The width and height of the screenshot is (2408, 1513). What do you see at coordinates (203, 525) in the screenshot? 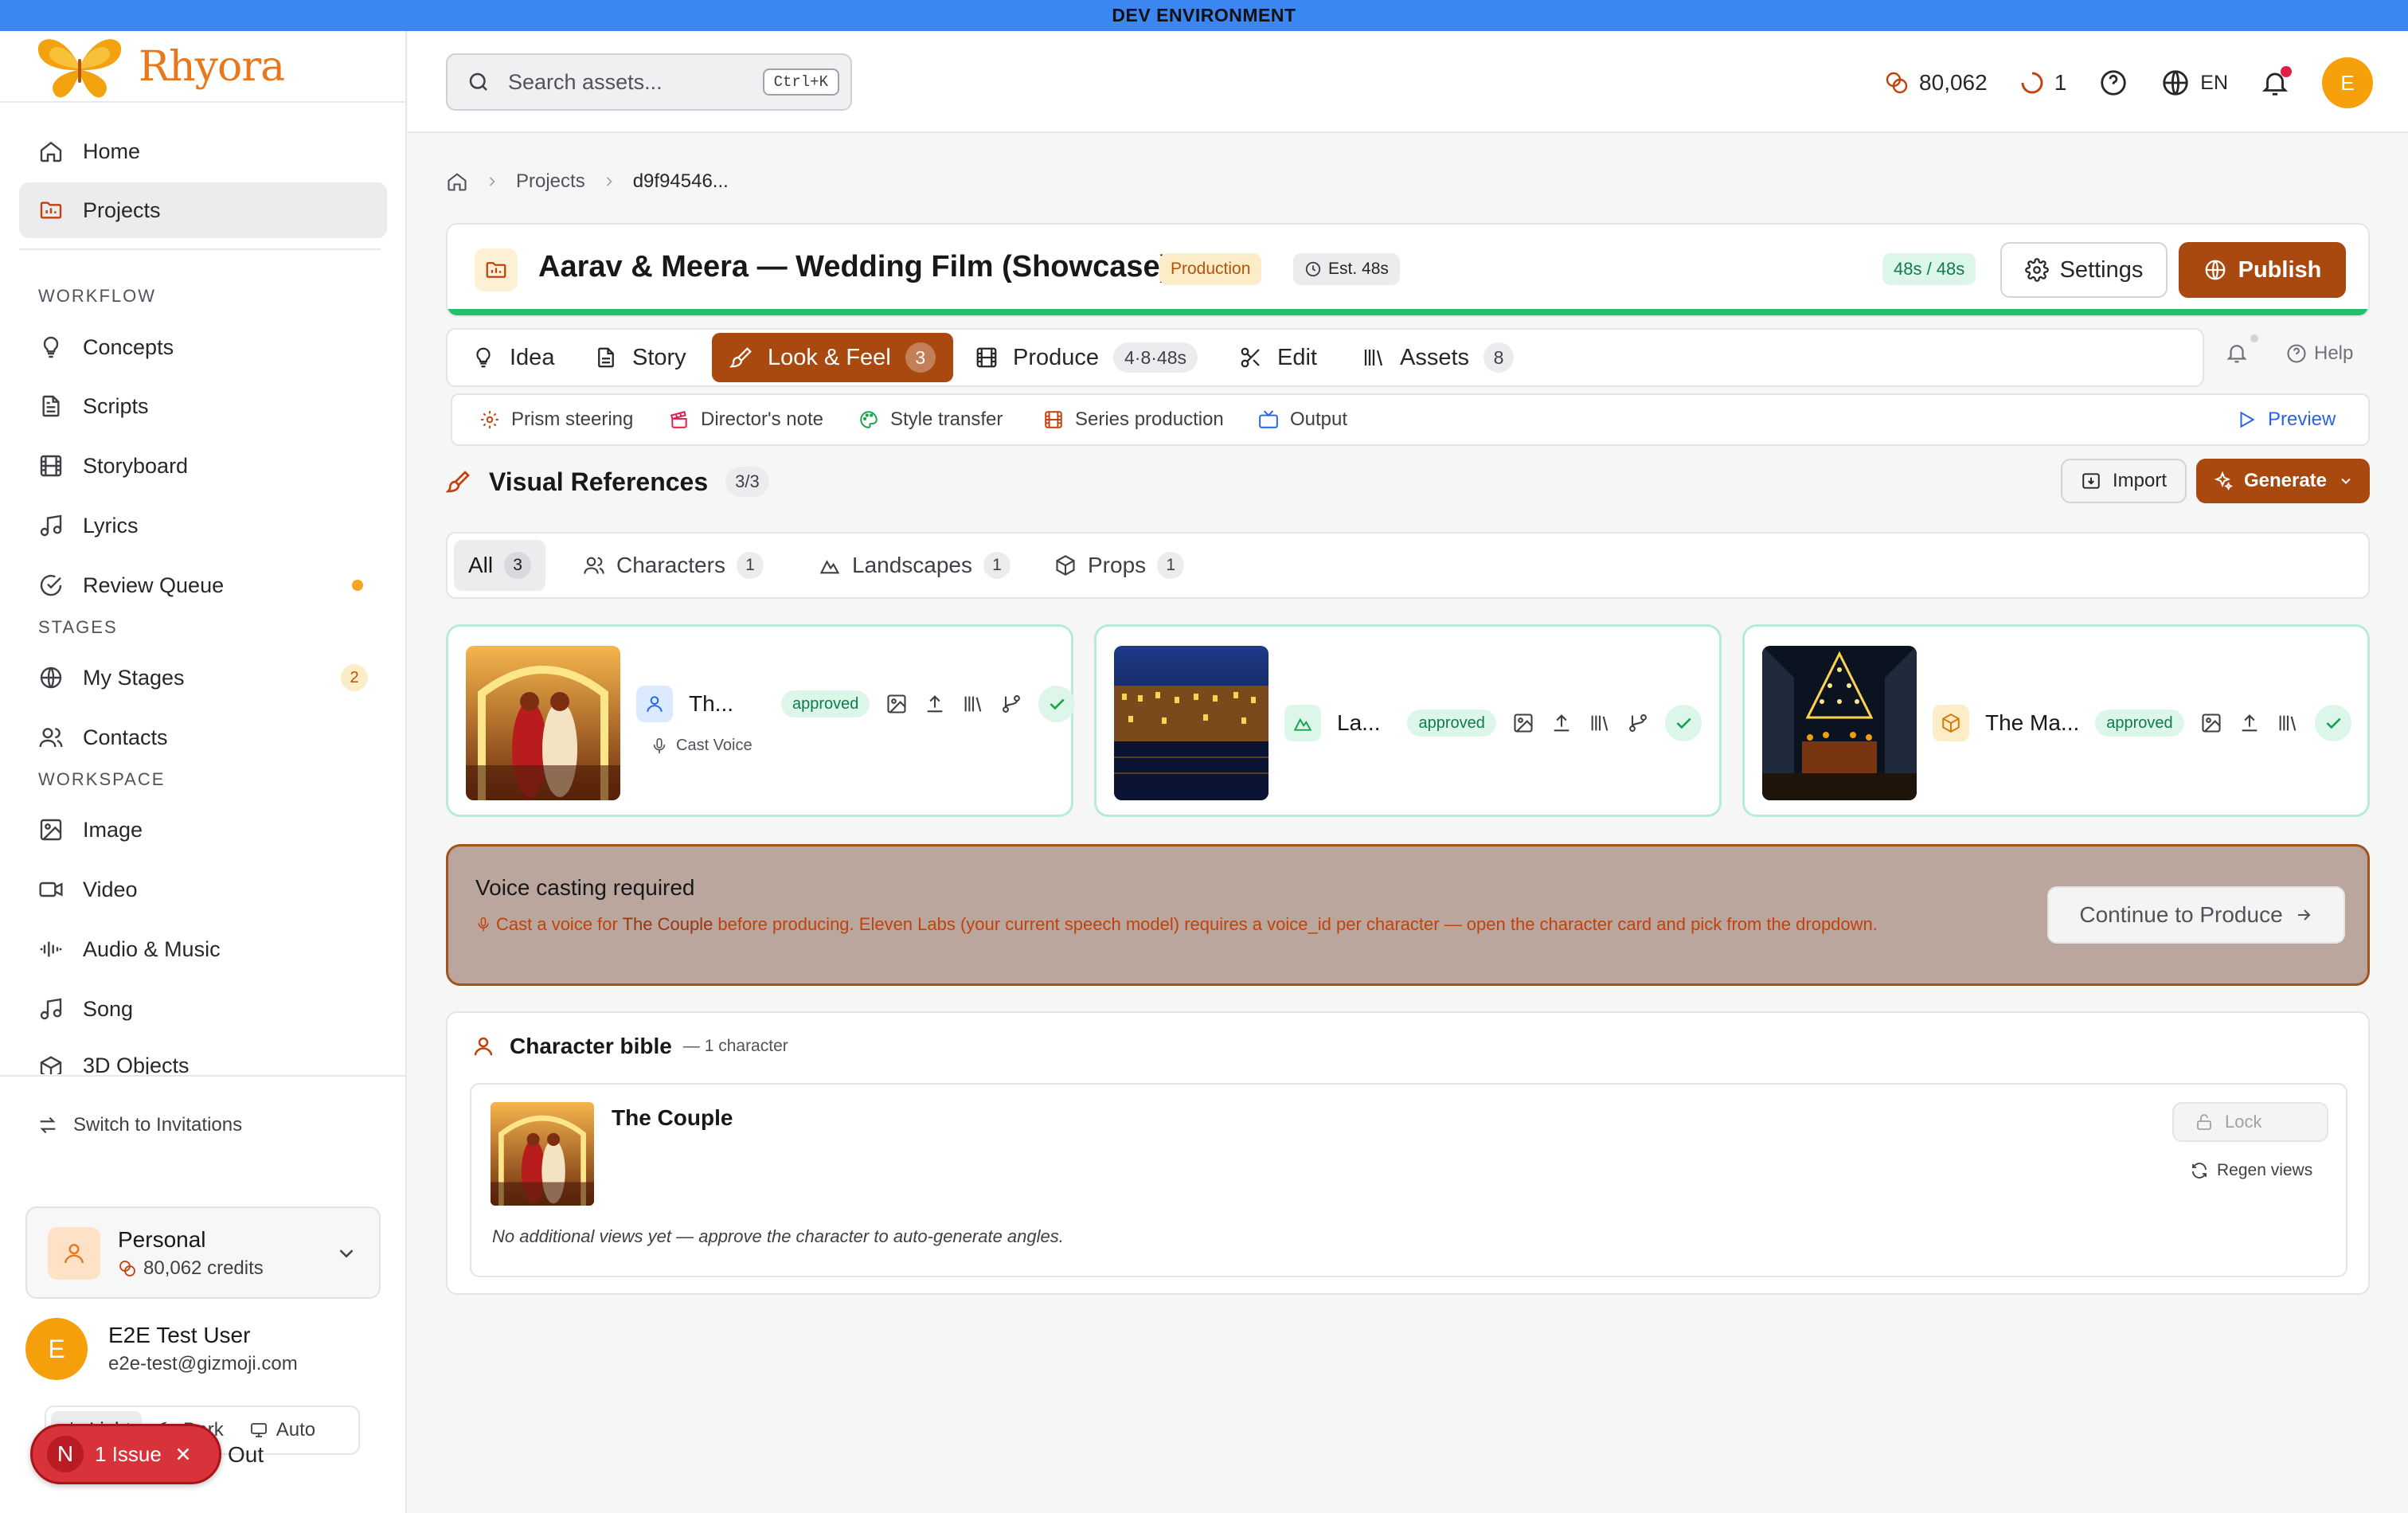
I see `nav-lyrics: Lyrics` at bounding box center [203, 525].